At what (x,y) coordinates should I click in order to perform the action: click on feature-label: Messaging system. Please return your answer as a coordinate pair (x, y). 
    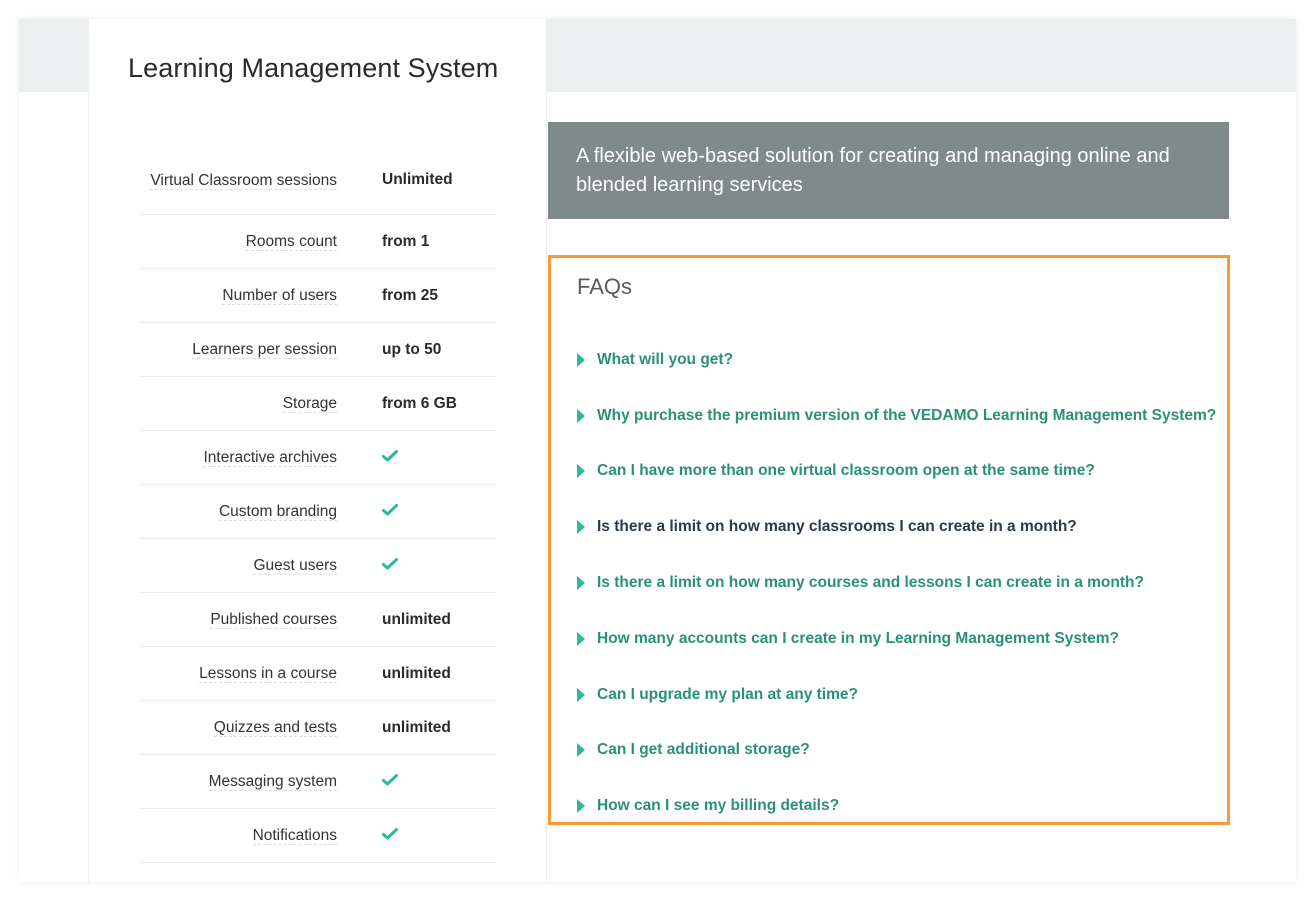
    Looking at the image, I should click on (238, 781).